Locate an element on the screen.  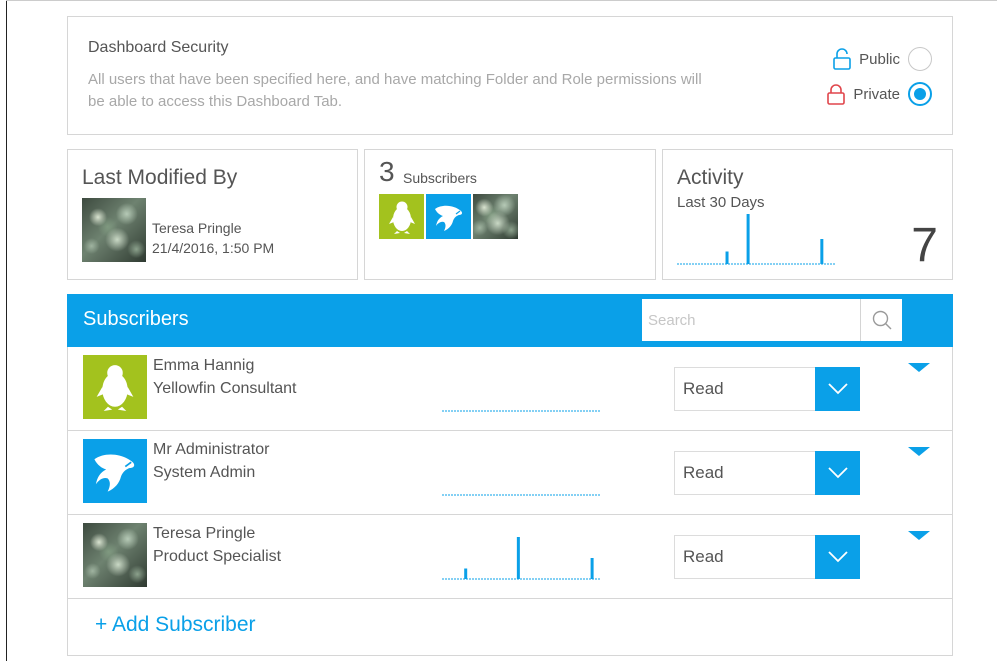
last-modified-title: Last Modified By is located at coordinates (160, 177).